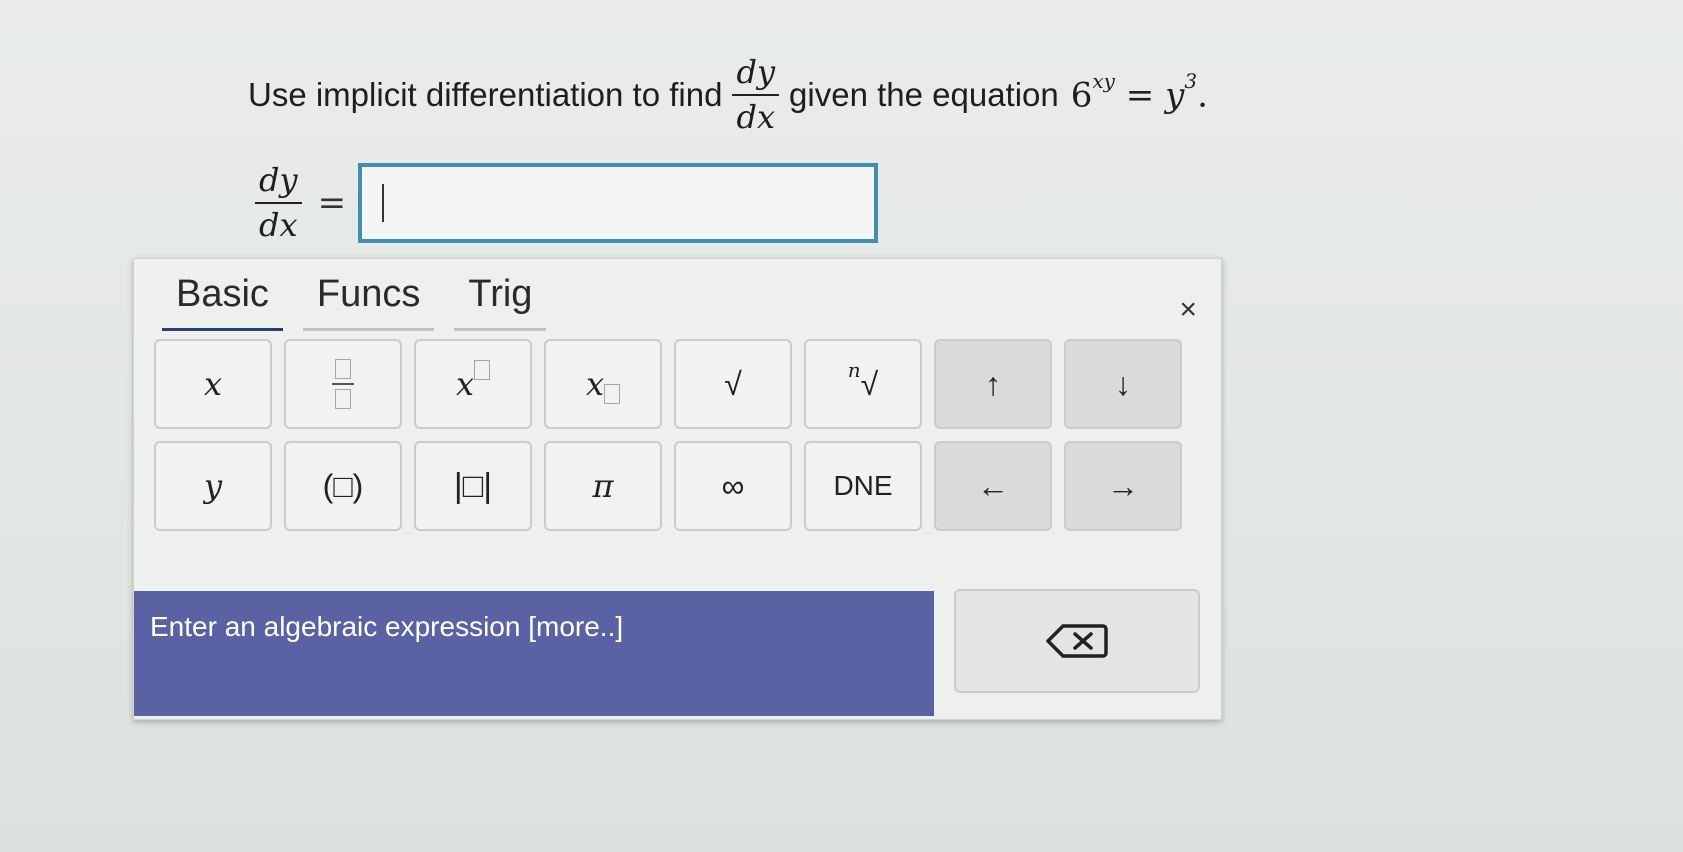 The width and height of the screenshot is (1683, 852). I want to click on key-up-arrow: ↑, so click(993, 384).